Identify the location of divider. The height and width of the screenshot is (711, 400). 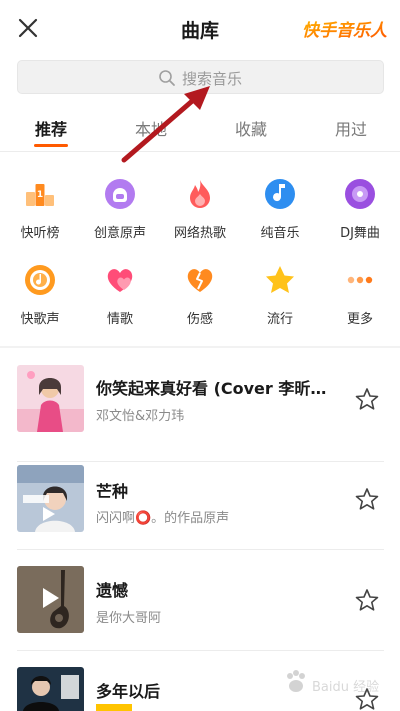
(200, 151).